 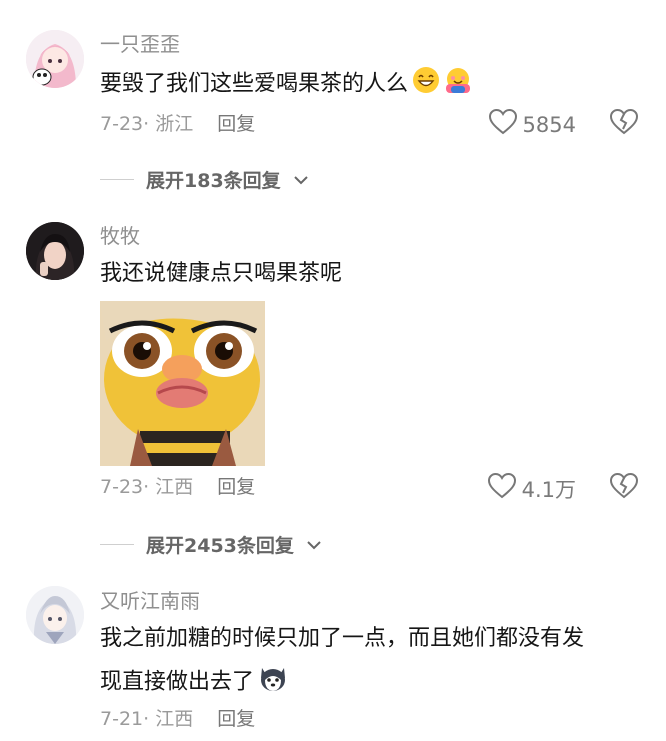 I want to click on hug-emoji-icon, so click(x=458, y=84).